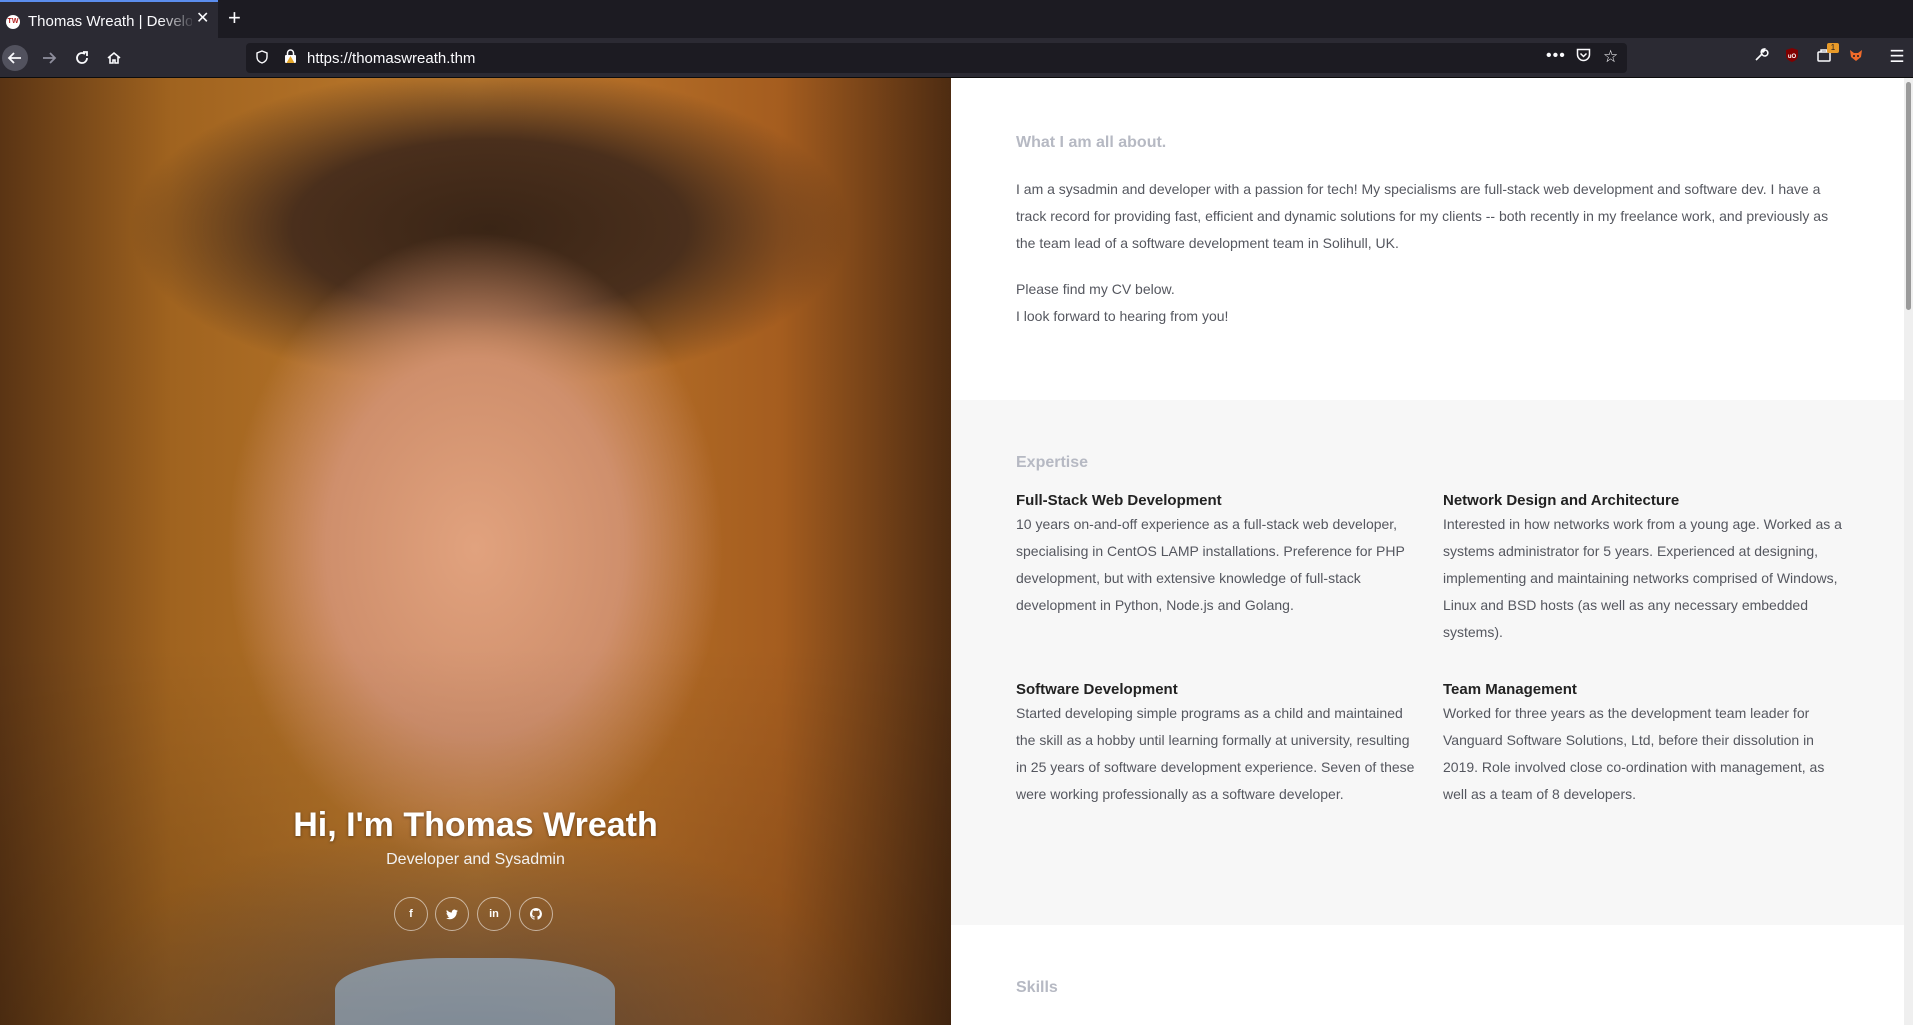  What do you see at coordinates (536, 914) in the screenshot?
I see `github-icon` at bounding box center [536, 914].